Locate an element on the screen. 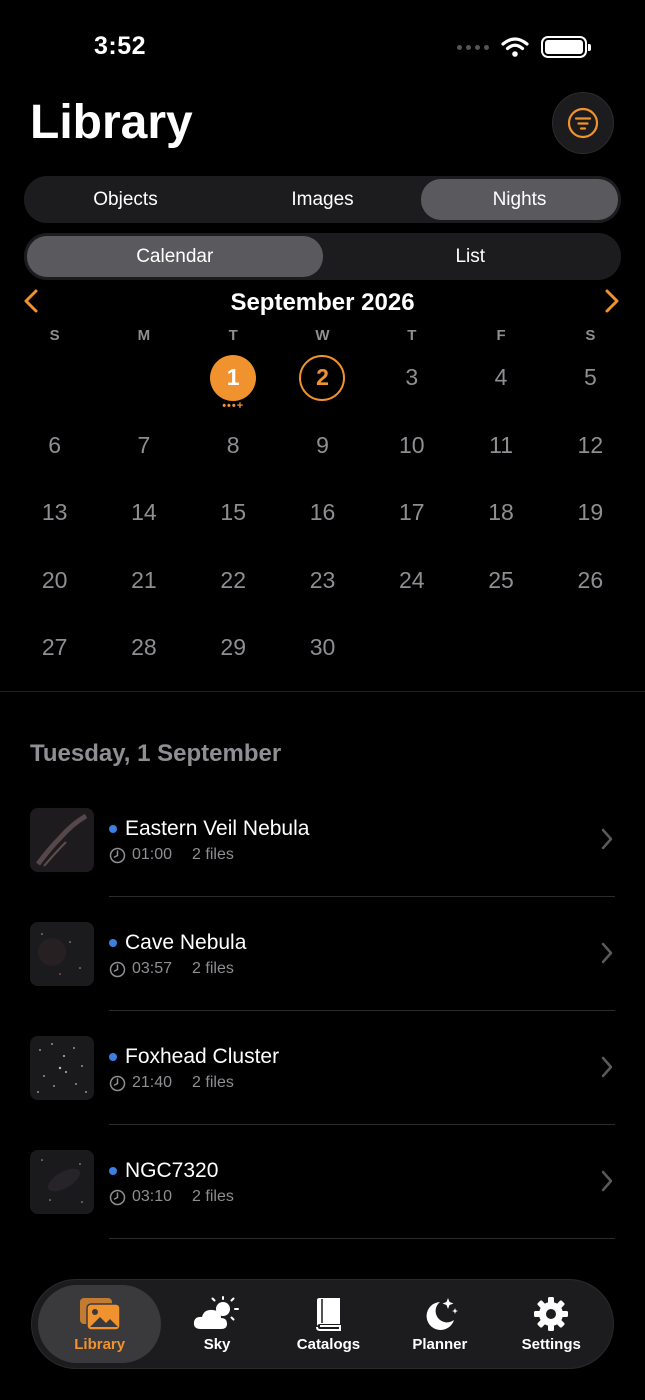 The width and height of the screenshot is (645, 1400). calendar-day: 2 is located at coordinates (322, 378).